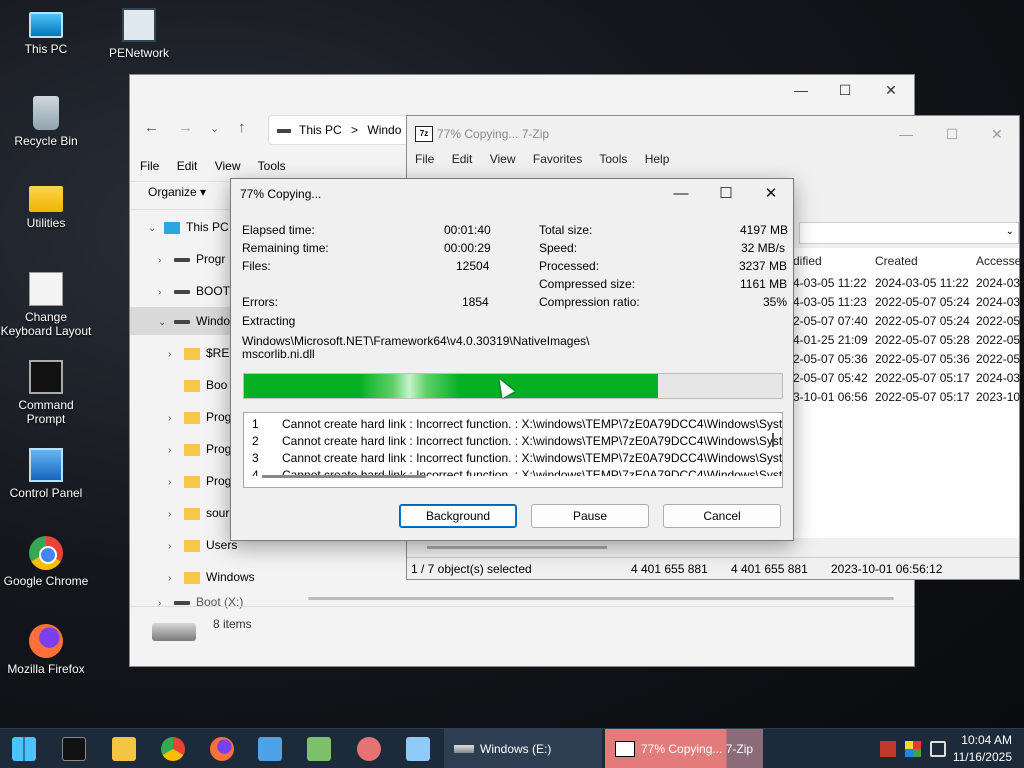 The image size is (1024, 768). Describe the element at coordinates (198, 513) in the screenshot. I see `tree-item-folder: › sour` at that location.